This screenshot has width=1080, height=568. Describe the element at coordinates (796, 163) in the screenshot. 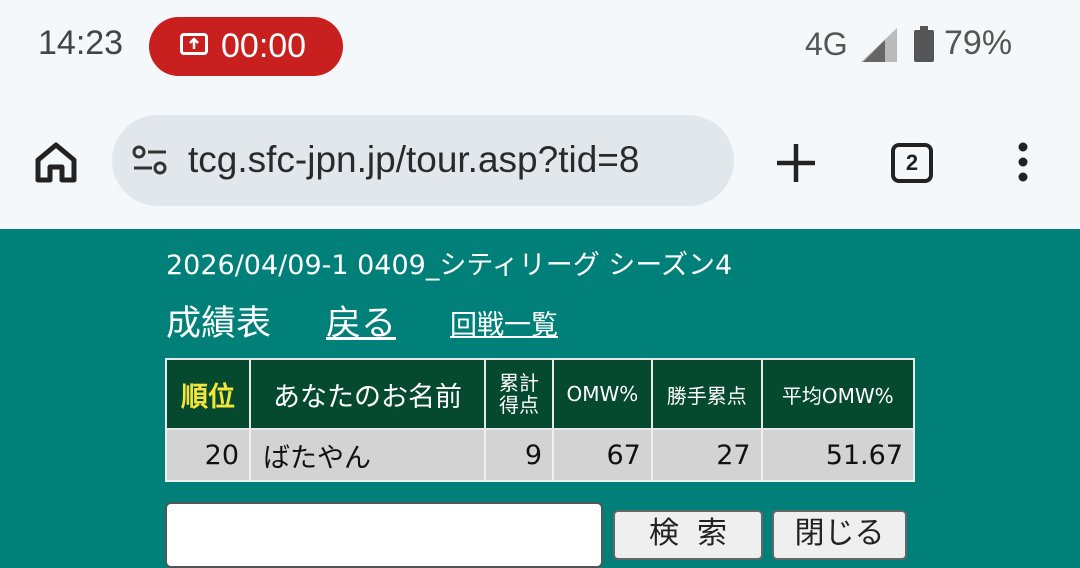

I see `new-tab-icon` at that location.